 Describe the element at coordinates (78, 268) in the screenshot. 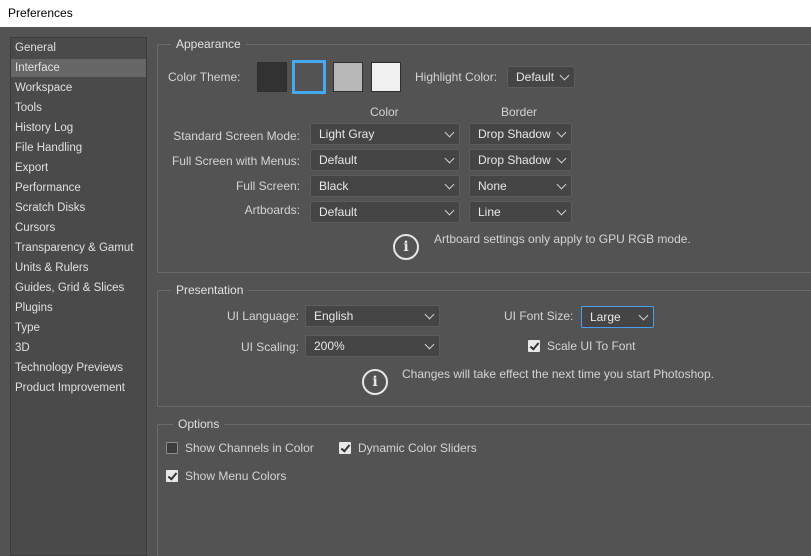

I see `sidebar-item-units-rulers: Units & Rulers` at that location.